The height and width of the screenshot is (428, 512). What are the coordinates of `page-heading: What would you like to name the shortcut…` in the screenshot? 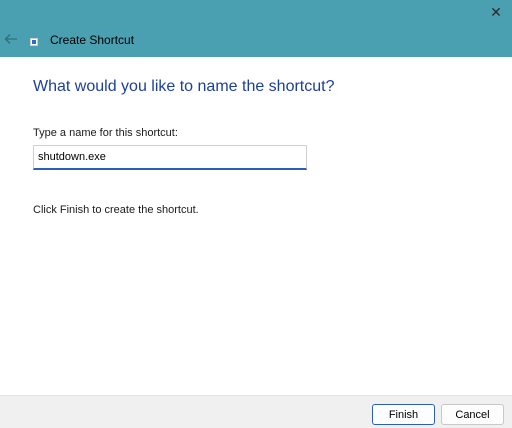 It's located at (184, 86).